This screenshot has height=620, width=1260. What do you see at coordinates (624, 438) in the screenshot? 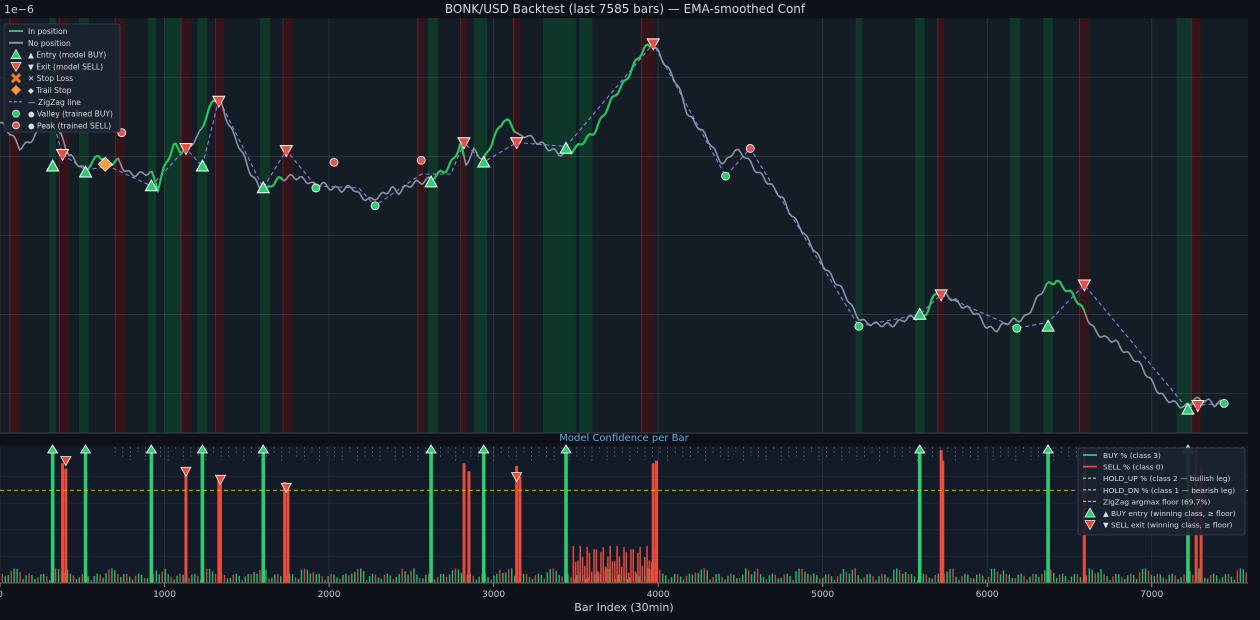
I see `confidence-panel-title: Model Confidence per Bar` at bounding box center [624, 438].